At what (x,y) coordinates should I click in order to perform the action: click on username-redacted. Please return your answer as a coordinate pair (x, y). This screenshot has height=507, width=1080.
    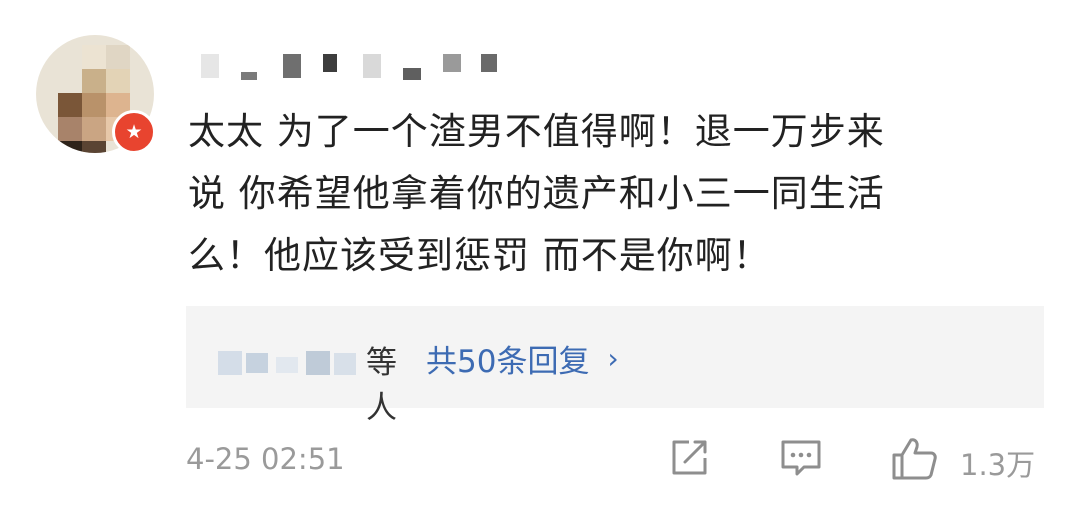
    Looking at the image, I should click on (355, 67).